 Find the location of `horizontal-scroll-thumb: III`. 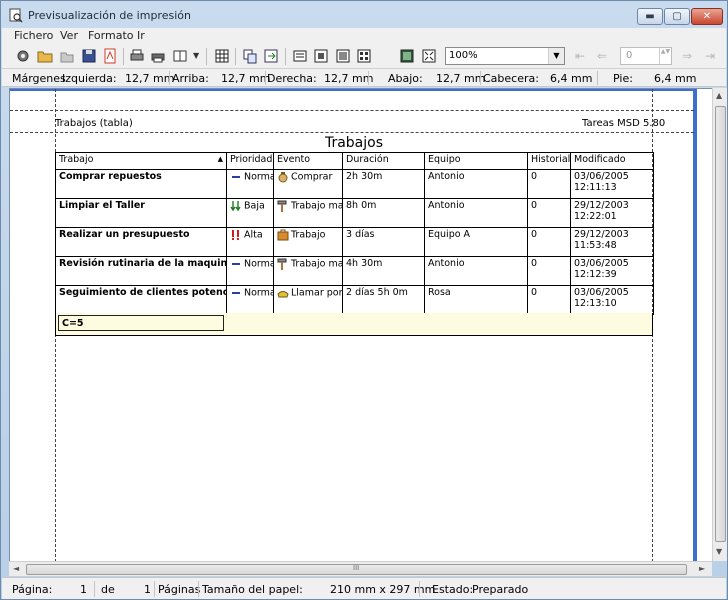

horizontal-scroll-thumb: III is located at coordinates (356, 569).